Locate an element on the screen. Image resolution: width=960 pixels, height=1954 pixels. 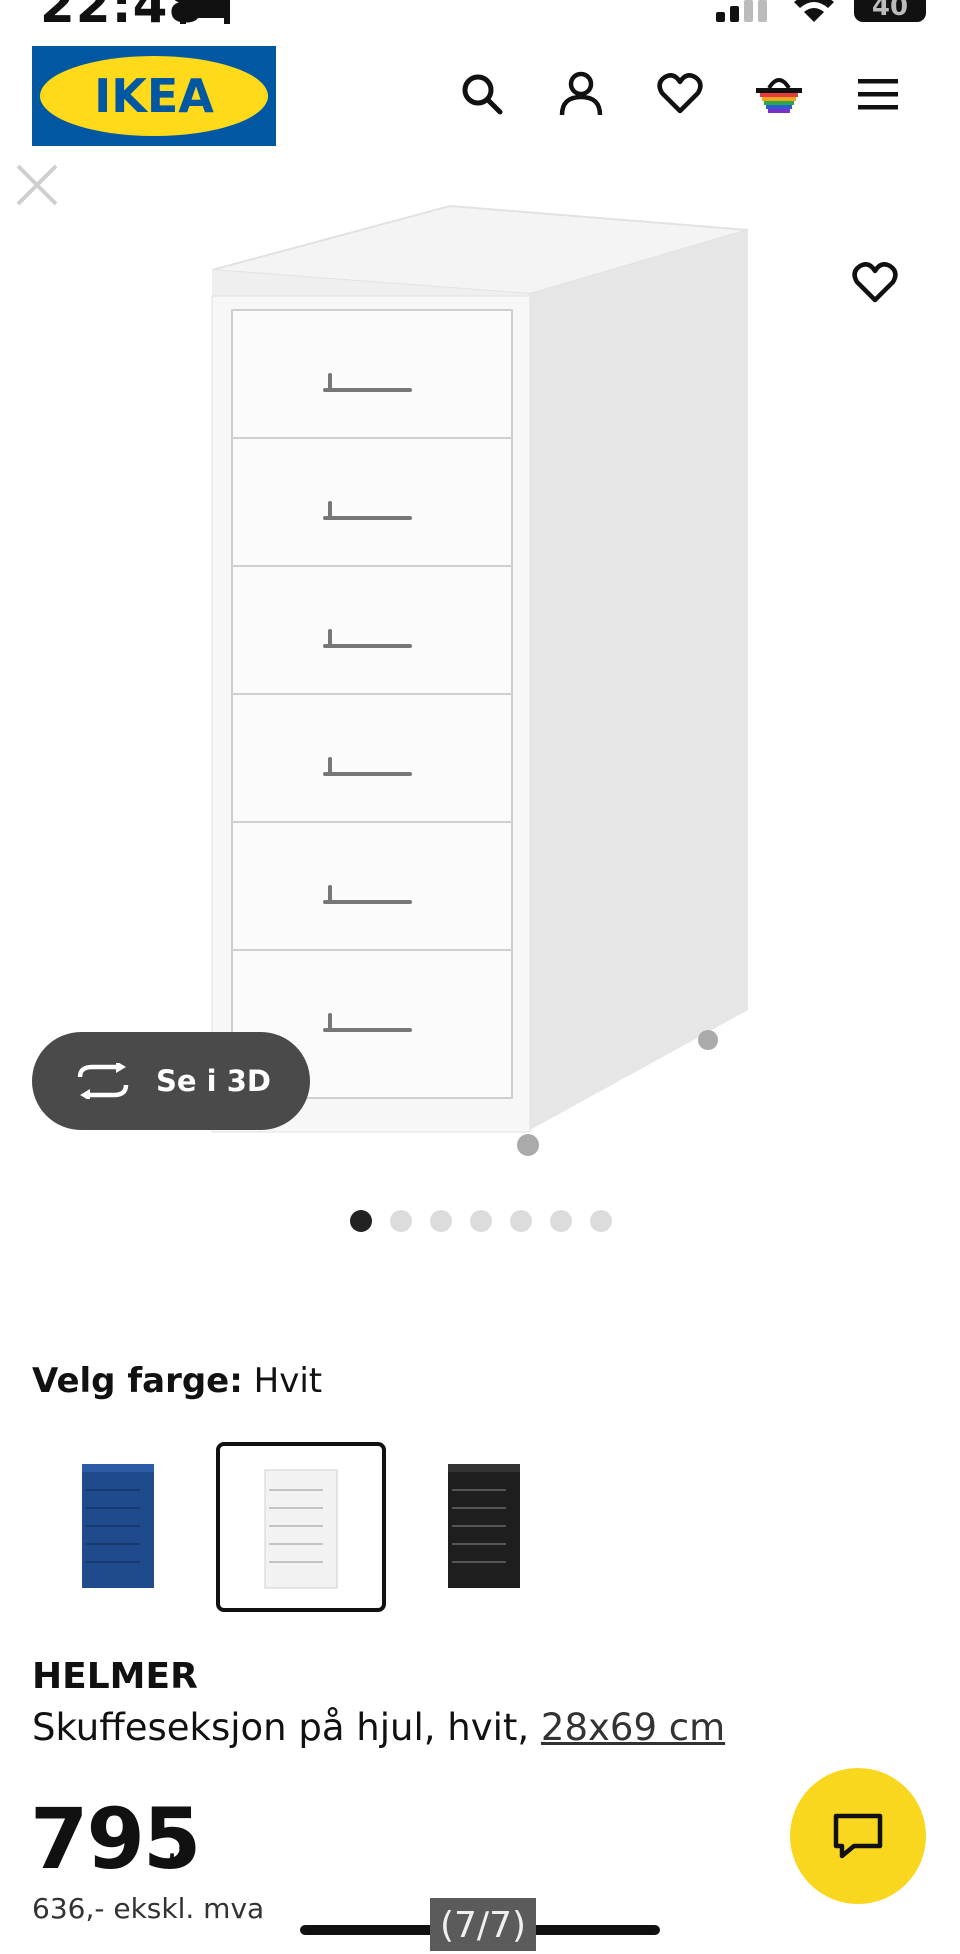
image-counter: (7/7) is located at coordinates (483, 1924).